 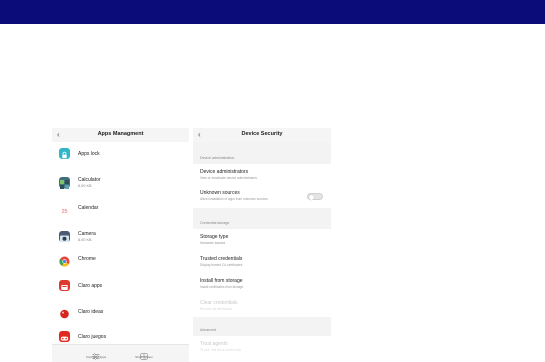 What do you see at coordinates (272, 12) in the screenshot?
I see `top-banner` at bounding box center [272, 12].